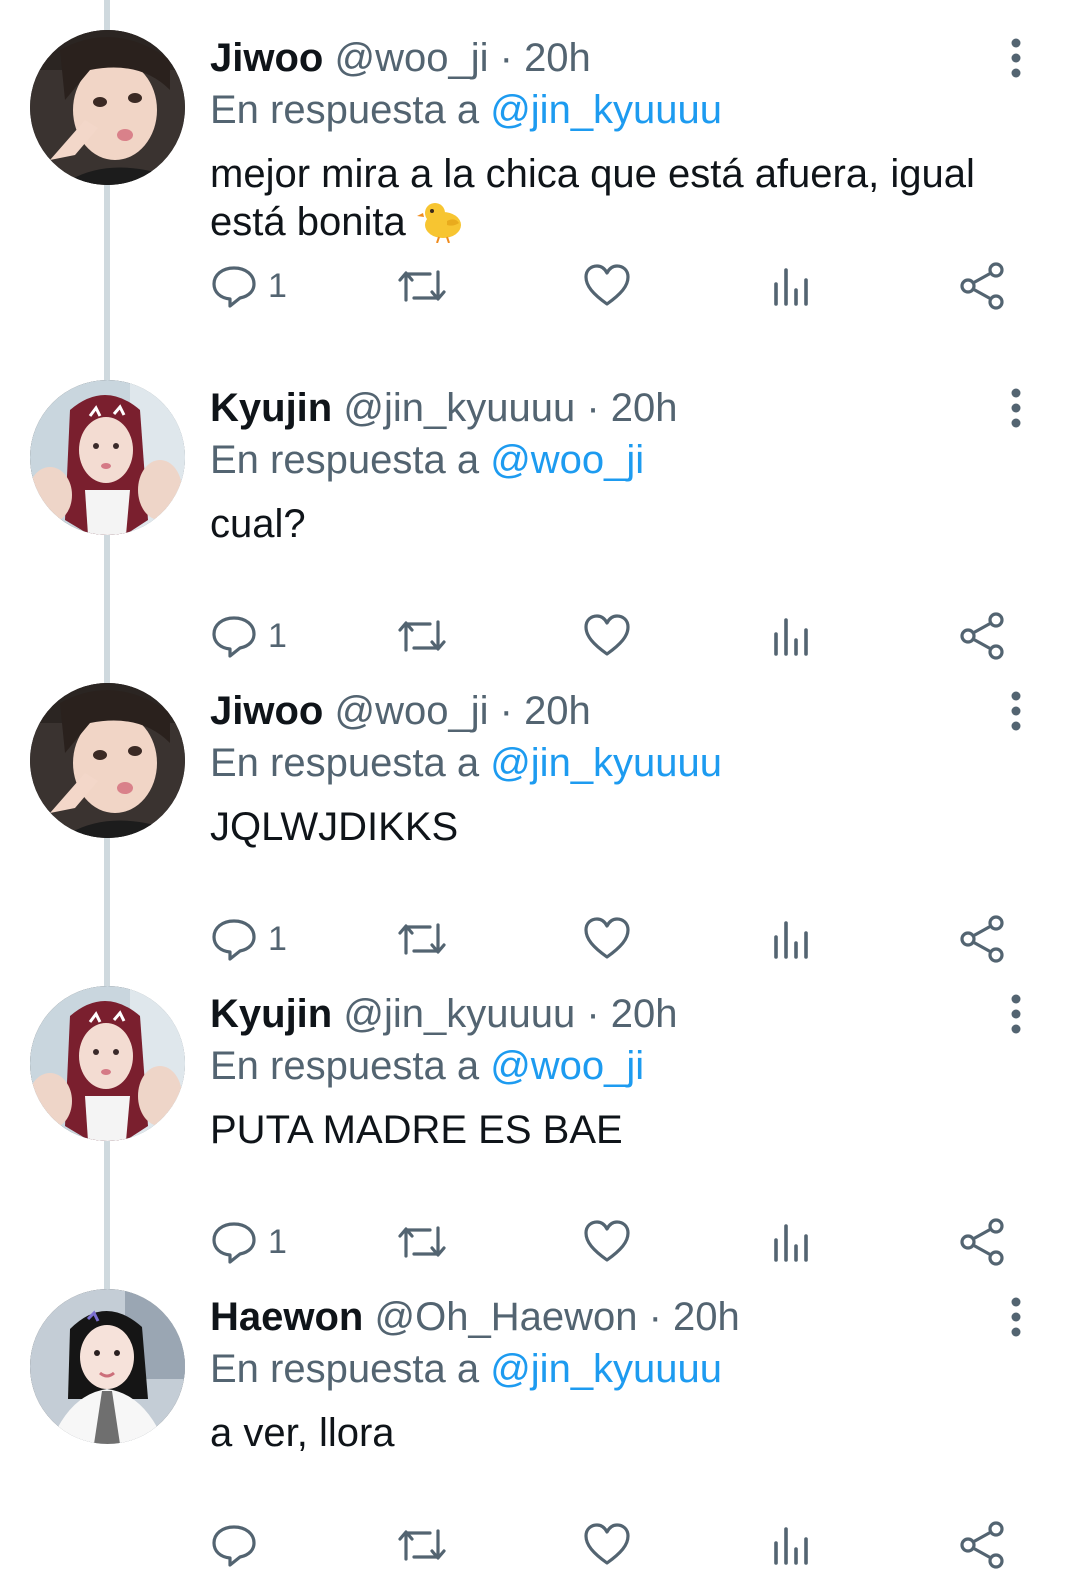  I want to click on tweet-header: Haewon @Oh_Haewon · 20h, so click(475, 1317).